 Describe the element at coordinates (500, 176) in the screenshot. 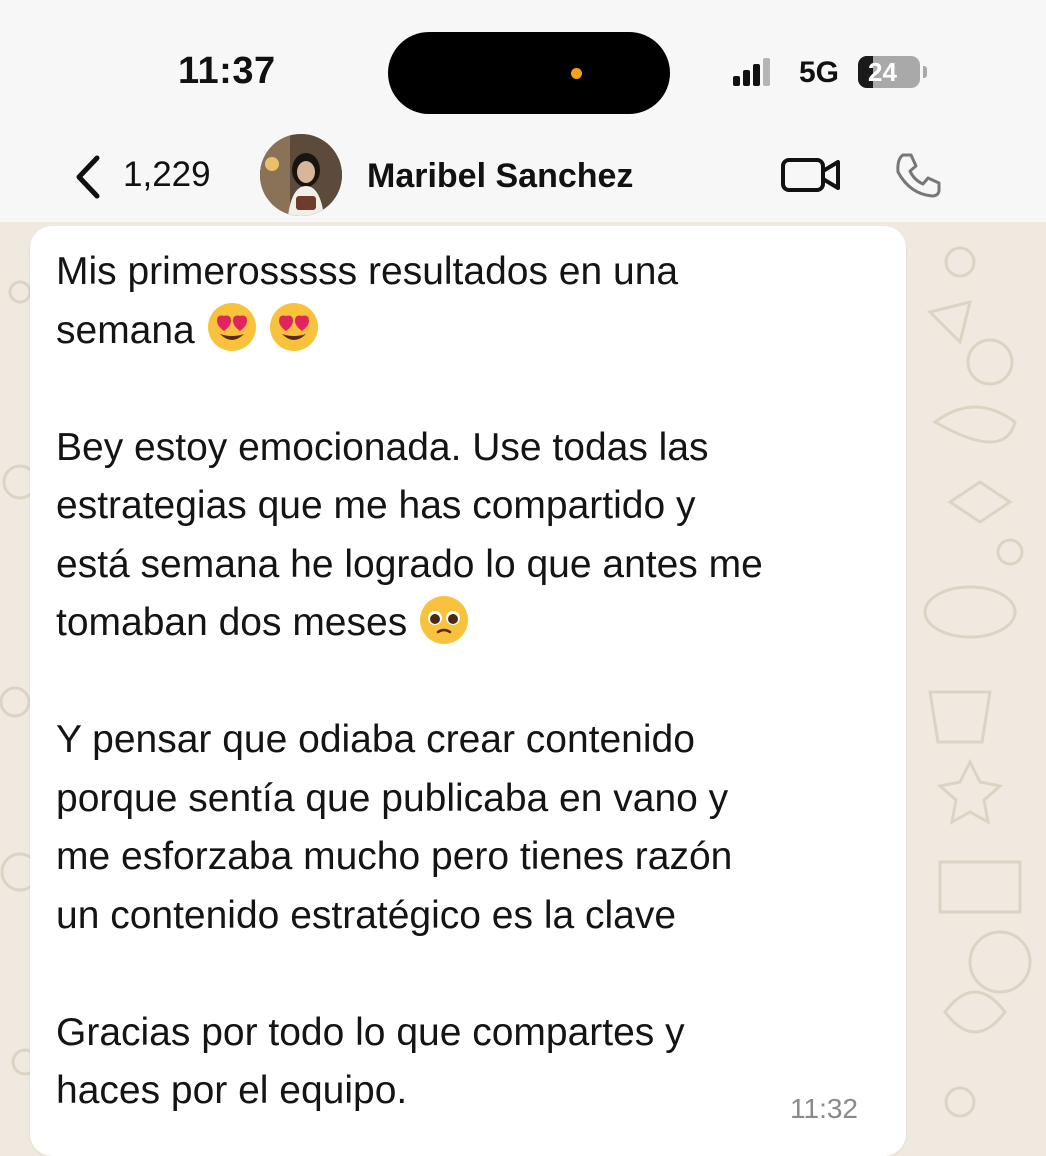

I see `contact-name: Maribel Sanchez` at that location.